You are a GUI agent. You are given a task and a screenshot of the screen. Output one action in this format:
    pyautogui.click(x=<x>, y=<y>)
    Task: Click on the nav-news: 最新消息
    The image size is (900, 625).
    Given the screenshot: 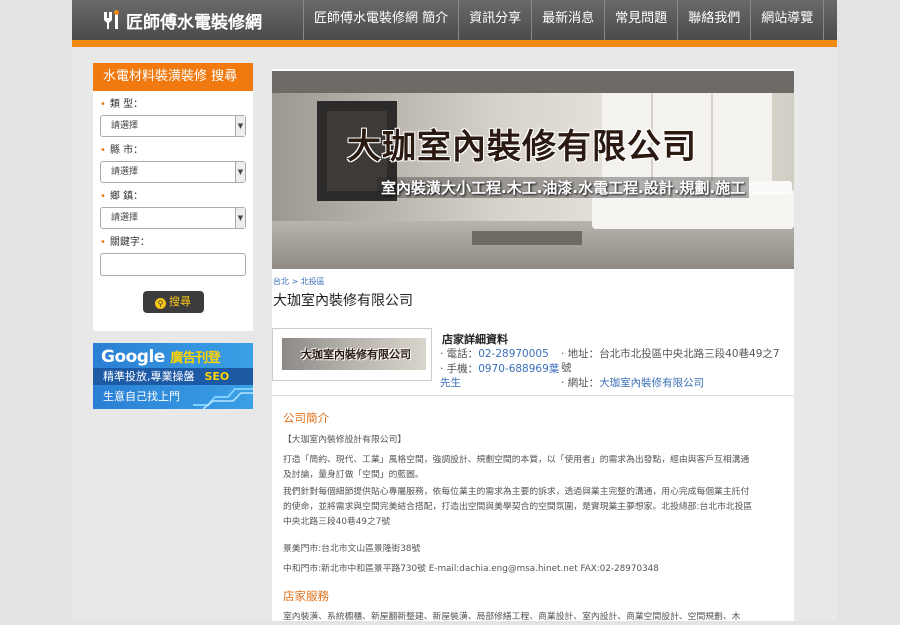 What is the action you would take?
    pyautogui.click(x=567, y=20)
    